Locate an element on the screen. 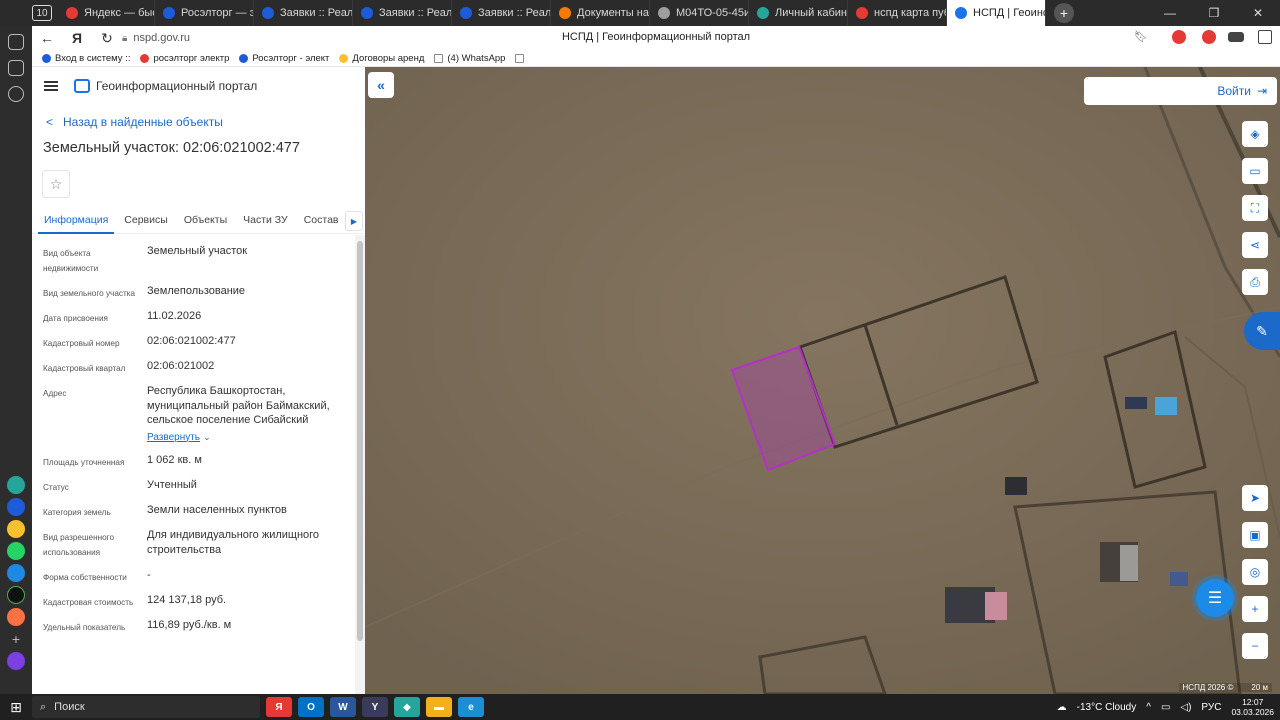 Image resolution: width=1280 pixels, height=720 pixels. new-tab-button: + is located at coordinates (1064, 13).